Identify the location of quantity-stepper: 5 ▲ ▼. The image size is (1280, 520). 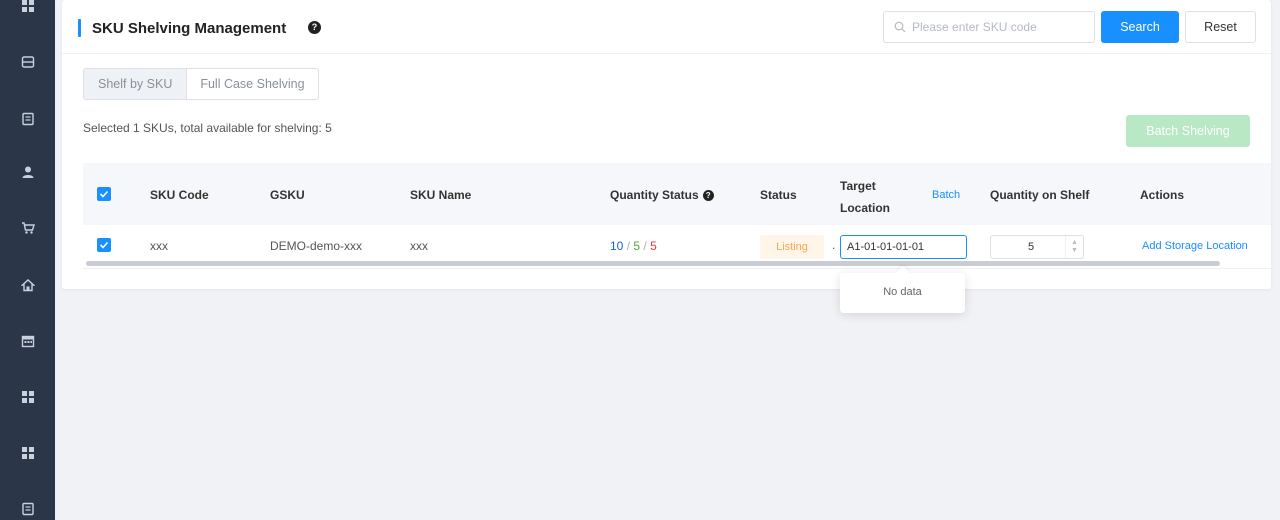
(1037, 247).